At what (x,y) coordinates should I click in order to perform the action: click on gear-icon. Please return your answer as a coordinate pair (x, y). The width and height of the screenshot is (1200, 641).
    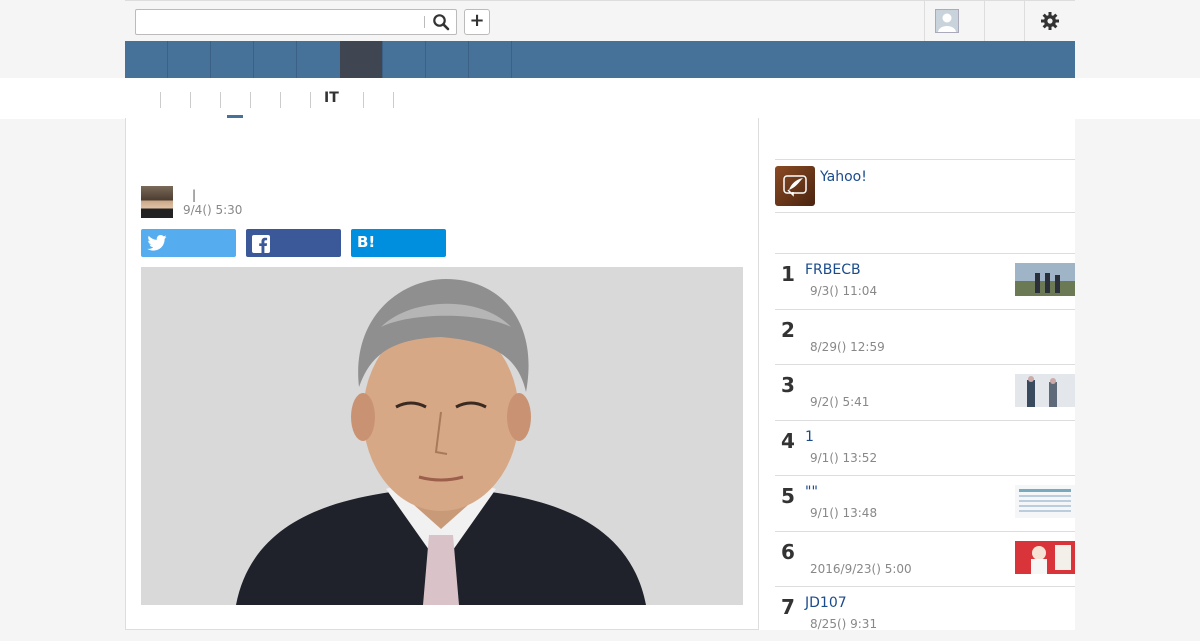
    Looking at the image, I should click on (1050, 21).